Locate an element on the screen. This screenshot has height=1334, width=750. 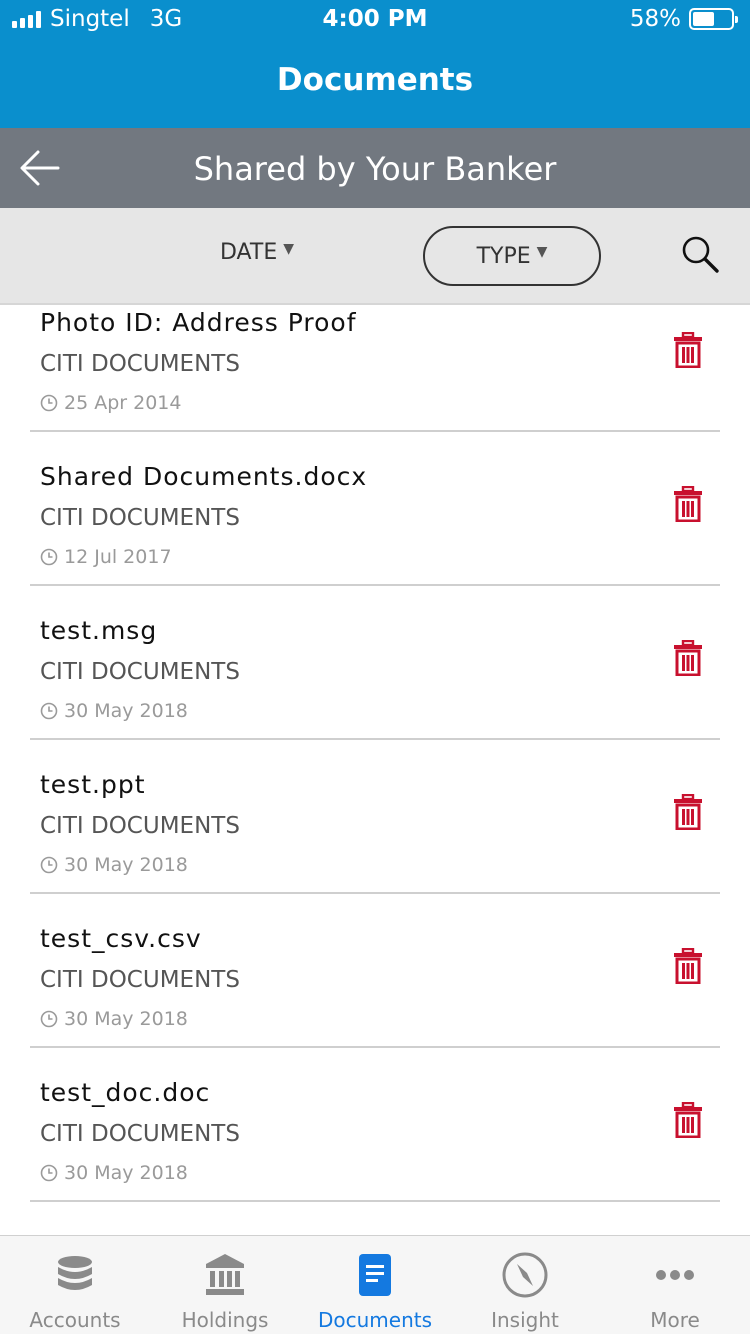
document-date-row: 25 Apr 2014 is located at coordinates (110, 403).